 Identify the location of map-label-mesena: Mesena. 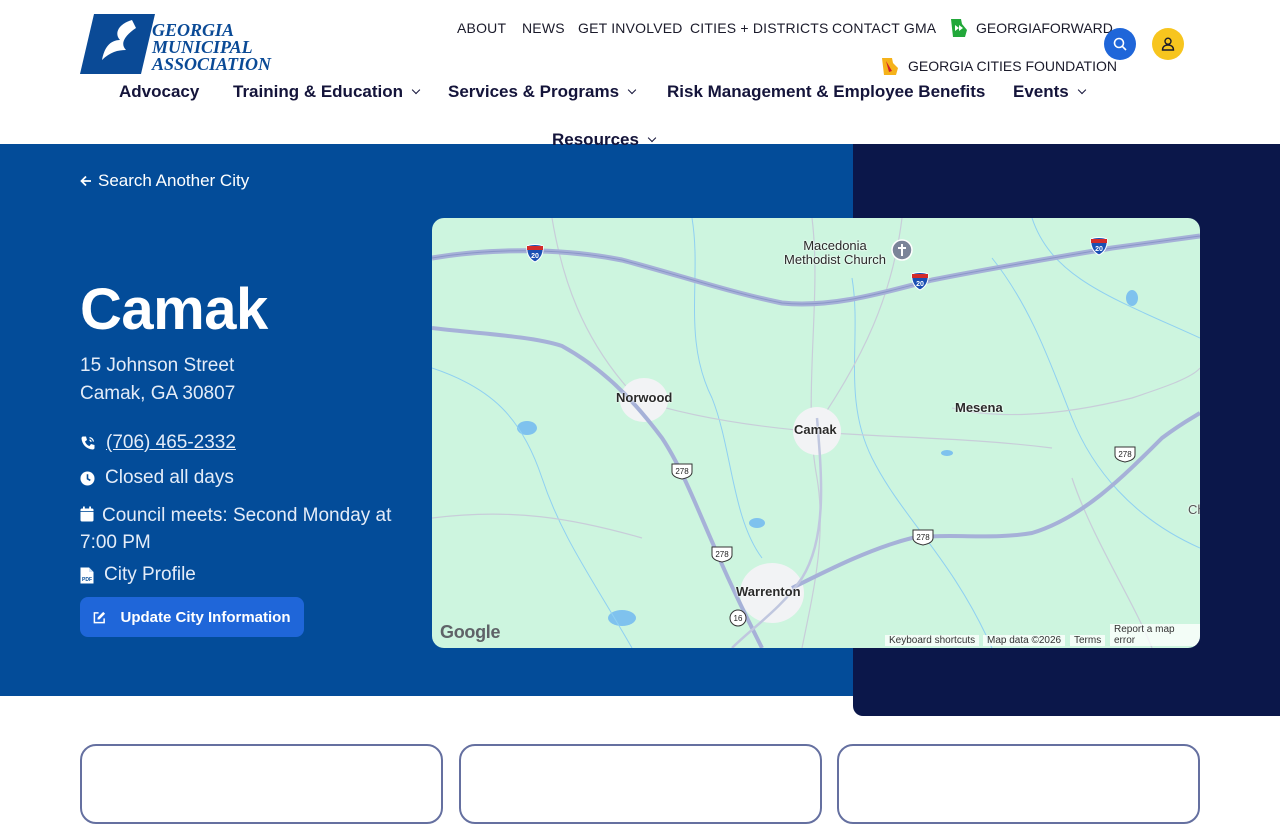
(979, 407).